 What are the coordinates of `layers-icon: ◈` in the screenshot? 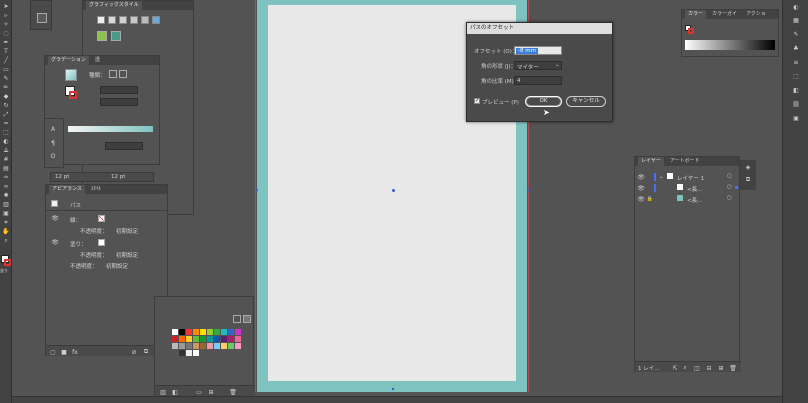 It's located at (748, 167).